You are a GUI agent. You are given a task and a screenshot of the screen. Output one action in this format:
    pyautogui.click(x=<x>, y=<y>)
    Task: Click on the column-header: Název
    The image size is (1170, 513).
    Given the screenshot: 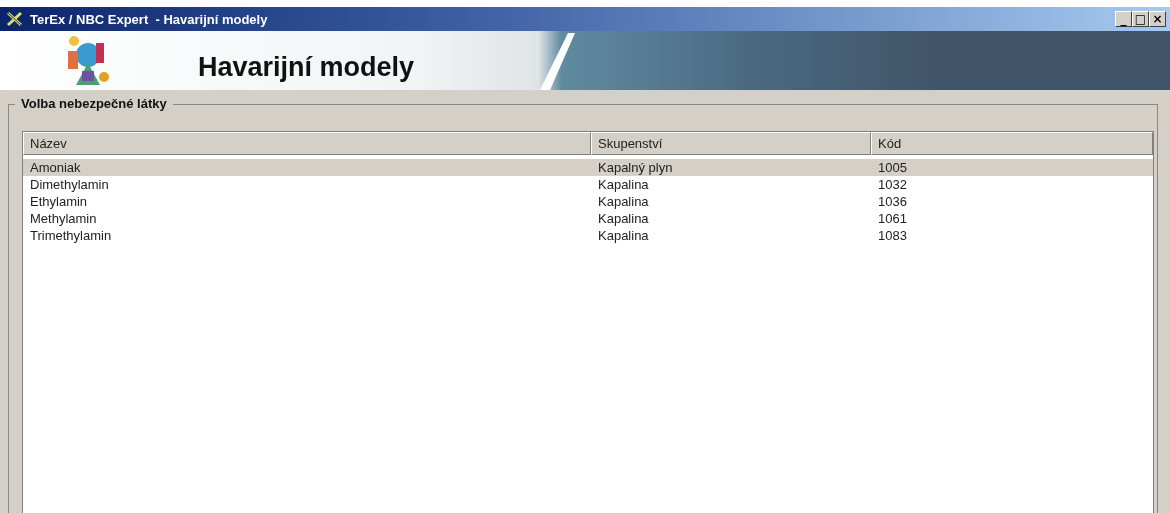 What is the action you would take?
    pyautogui.click(x=307, y=143)
    